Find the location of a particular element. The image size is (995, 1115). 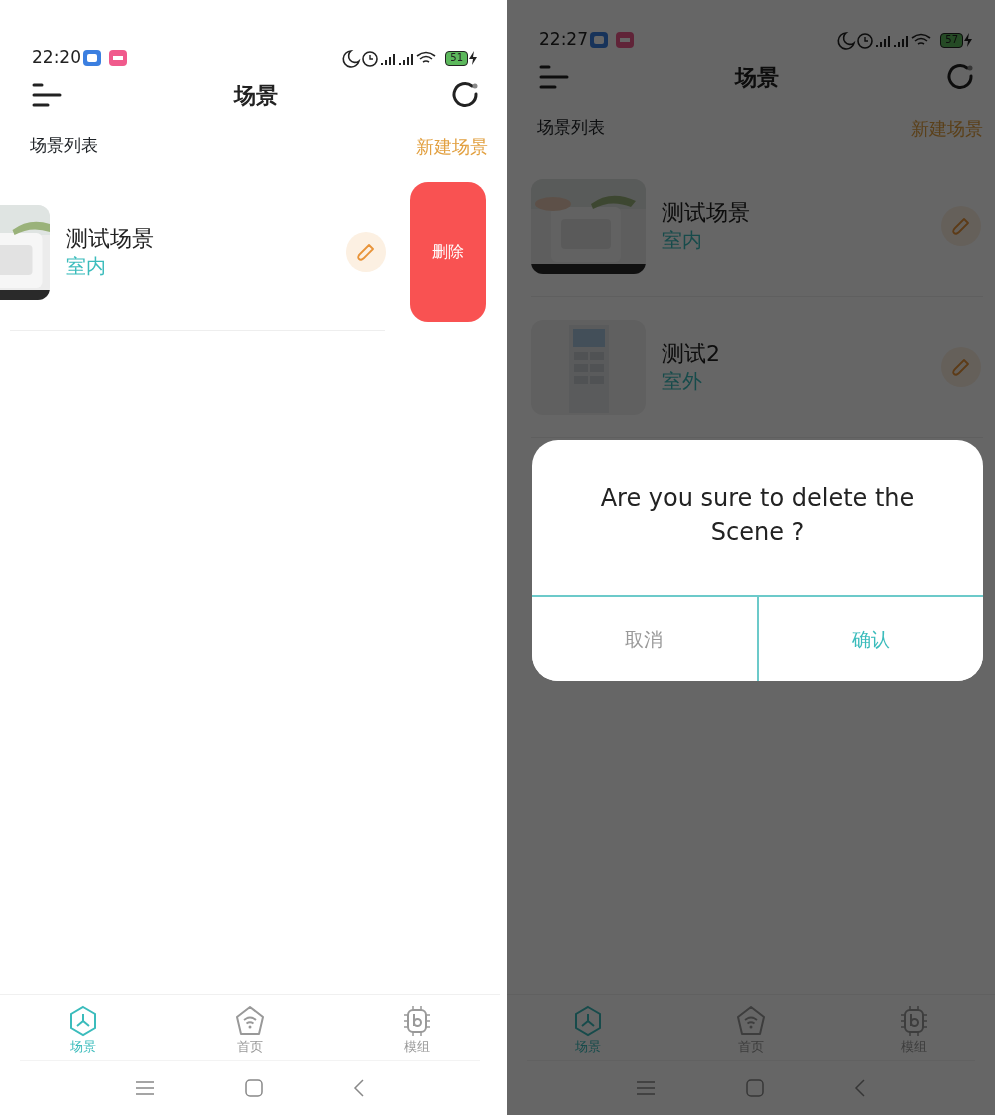

refresh-button is located at coordinates (465, 95).